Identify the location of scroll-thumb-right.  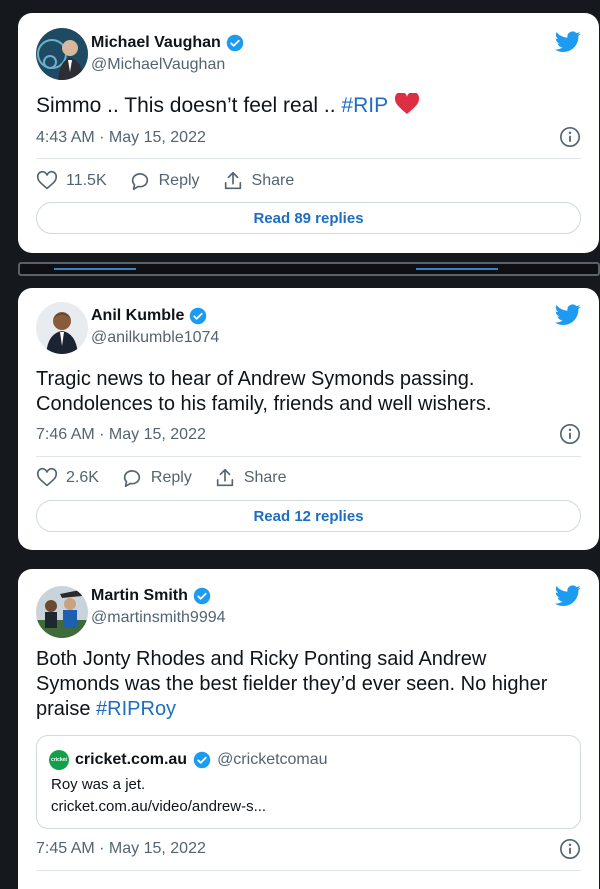
(457, 269).